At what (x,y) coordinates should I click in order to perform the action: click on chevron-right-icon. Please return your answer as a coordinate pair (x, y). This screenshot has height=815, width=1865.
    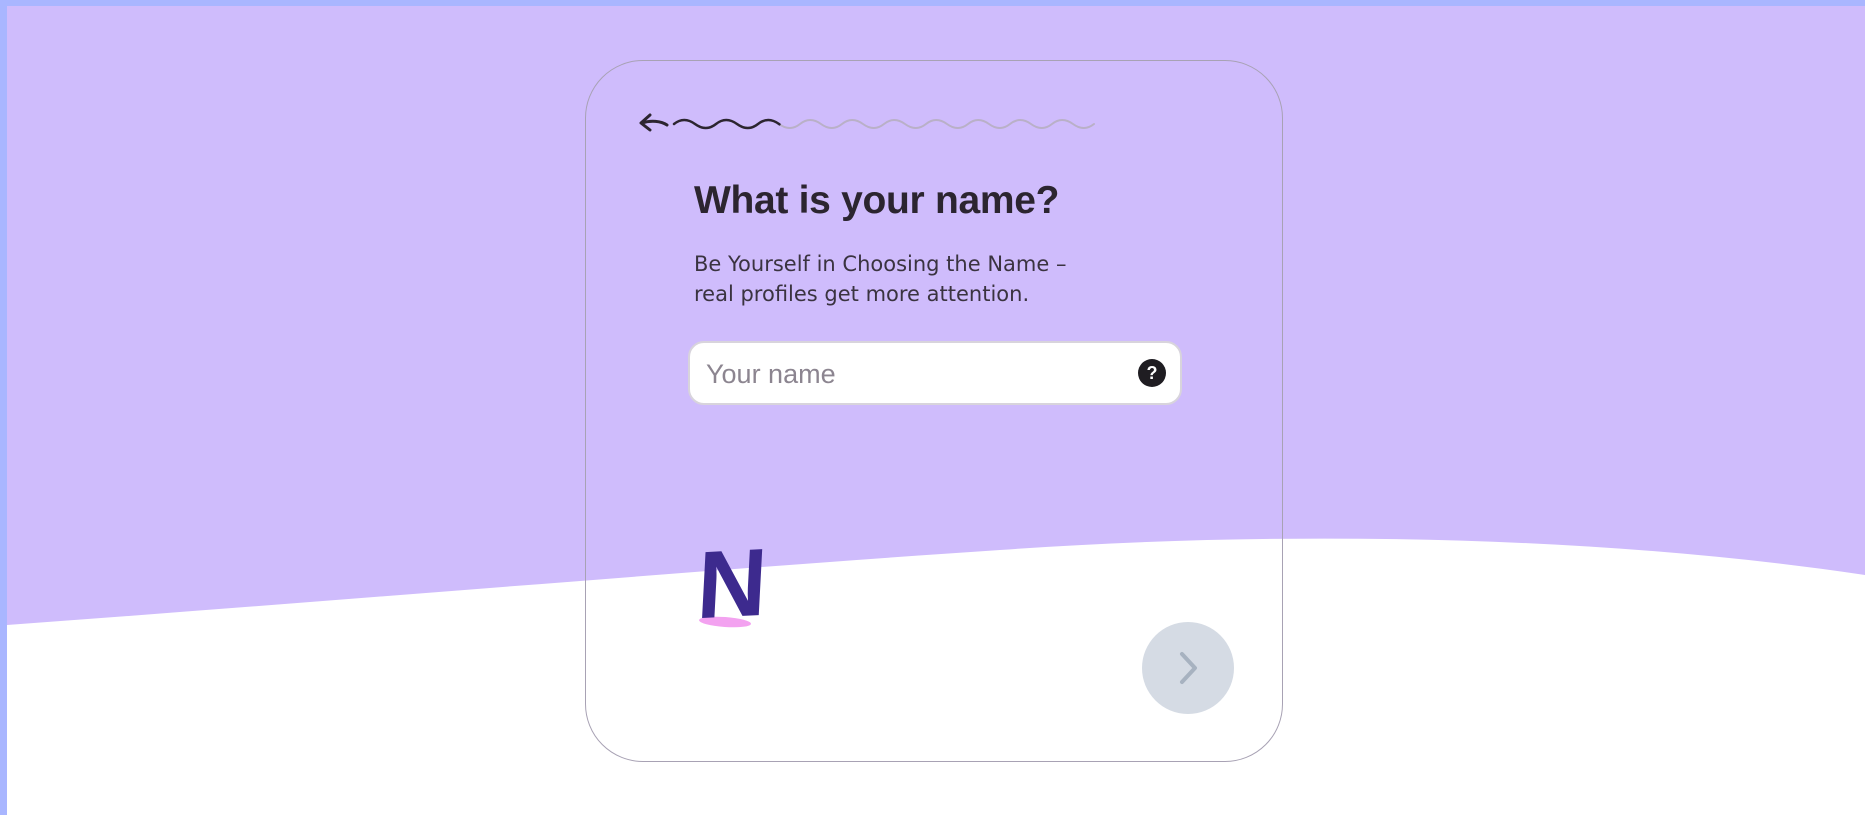
    Looking at the image, I should click on (1188, 668).